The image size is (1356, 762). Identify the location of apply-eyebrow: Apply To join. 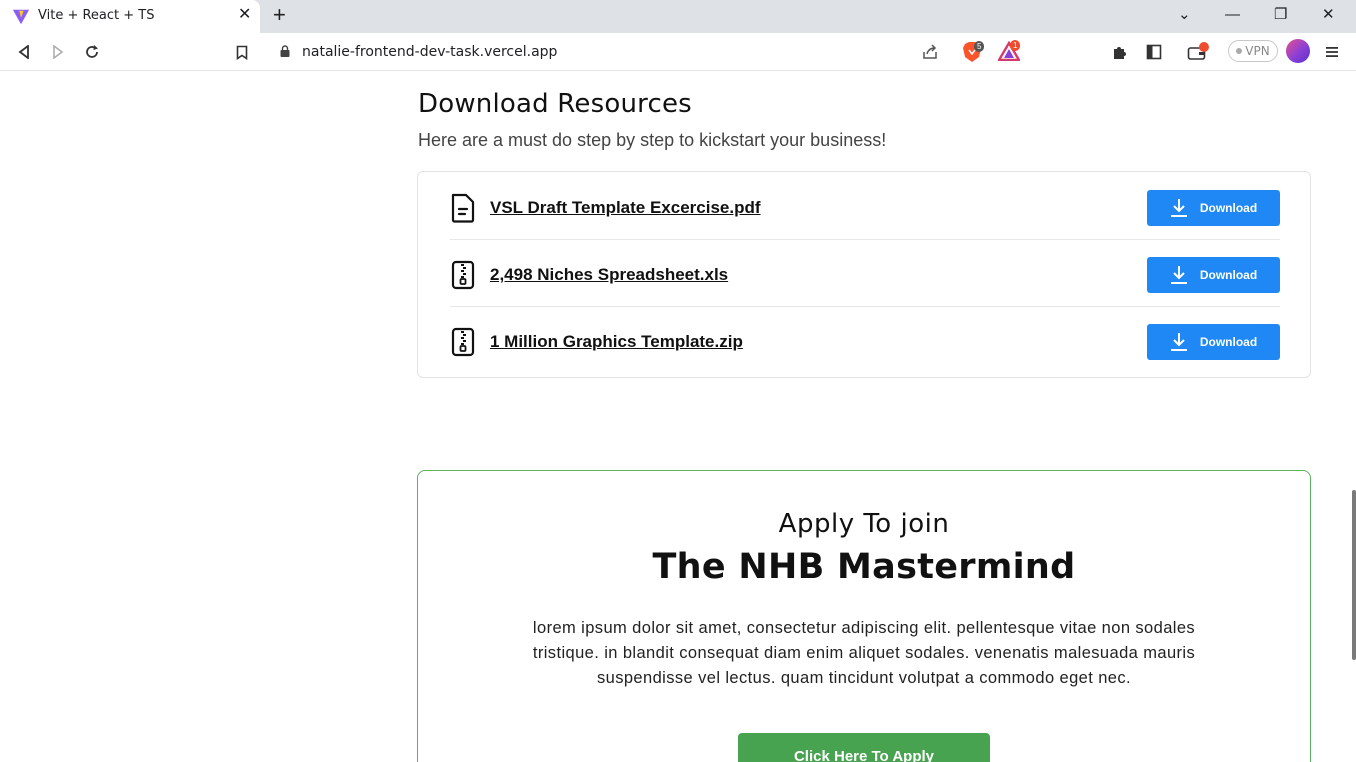
(864, 524).